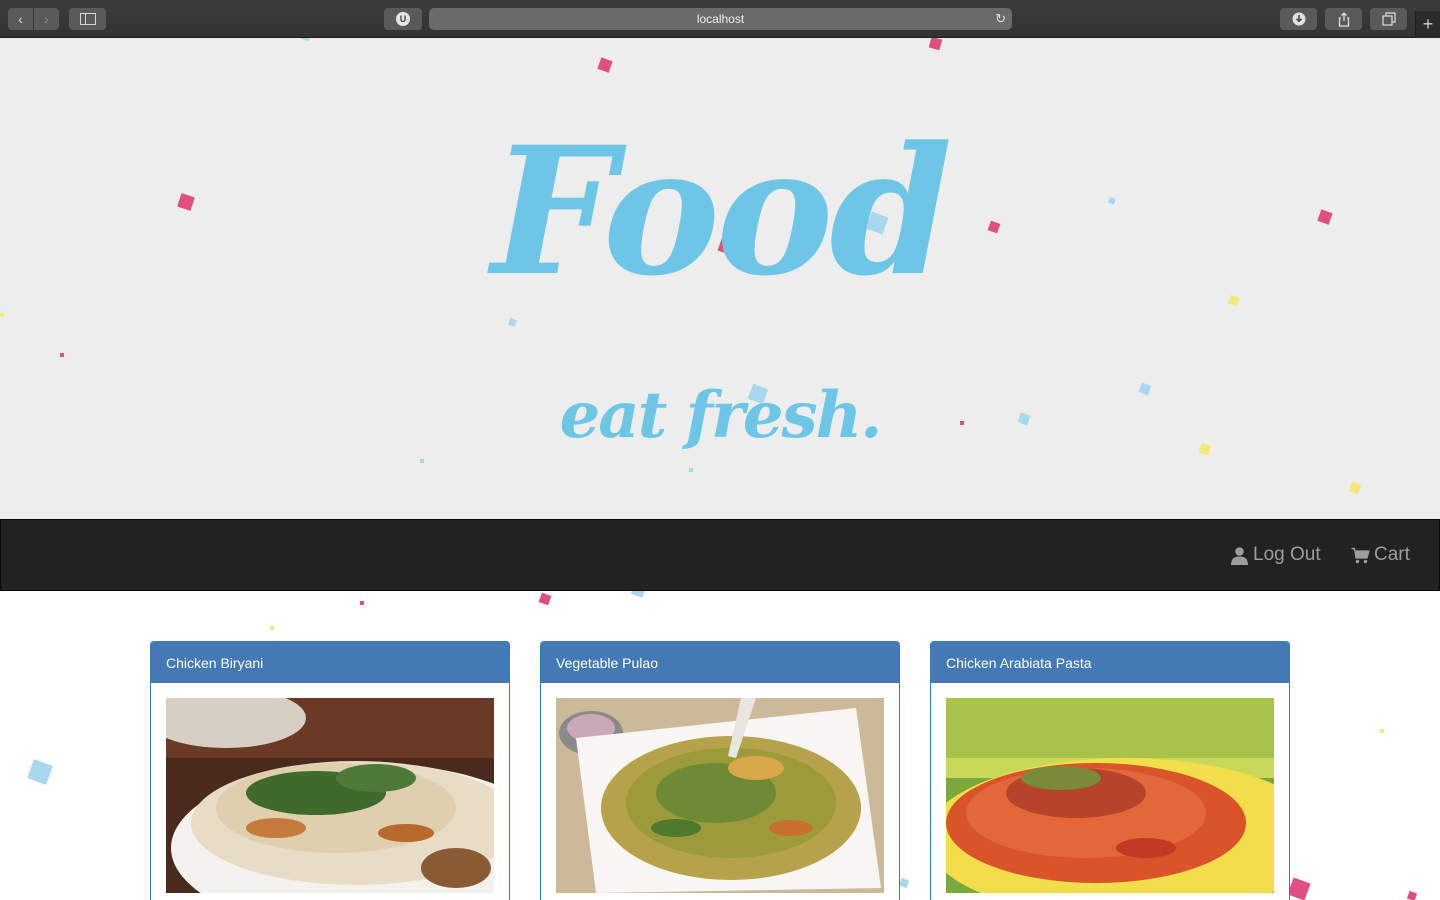 Image resolution: width=1440 pixels, height=900 pixels. I want to click on product-card-header: Chicken Arabiata Pasta, so click(1110, 662).